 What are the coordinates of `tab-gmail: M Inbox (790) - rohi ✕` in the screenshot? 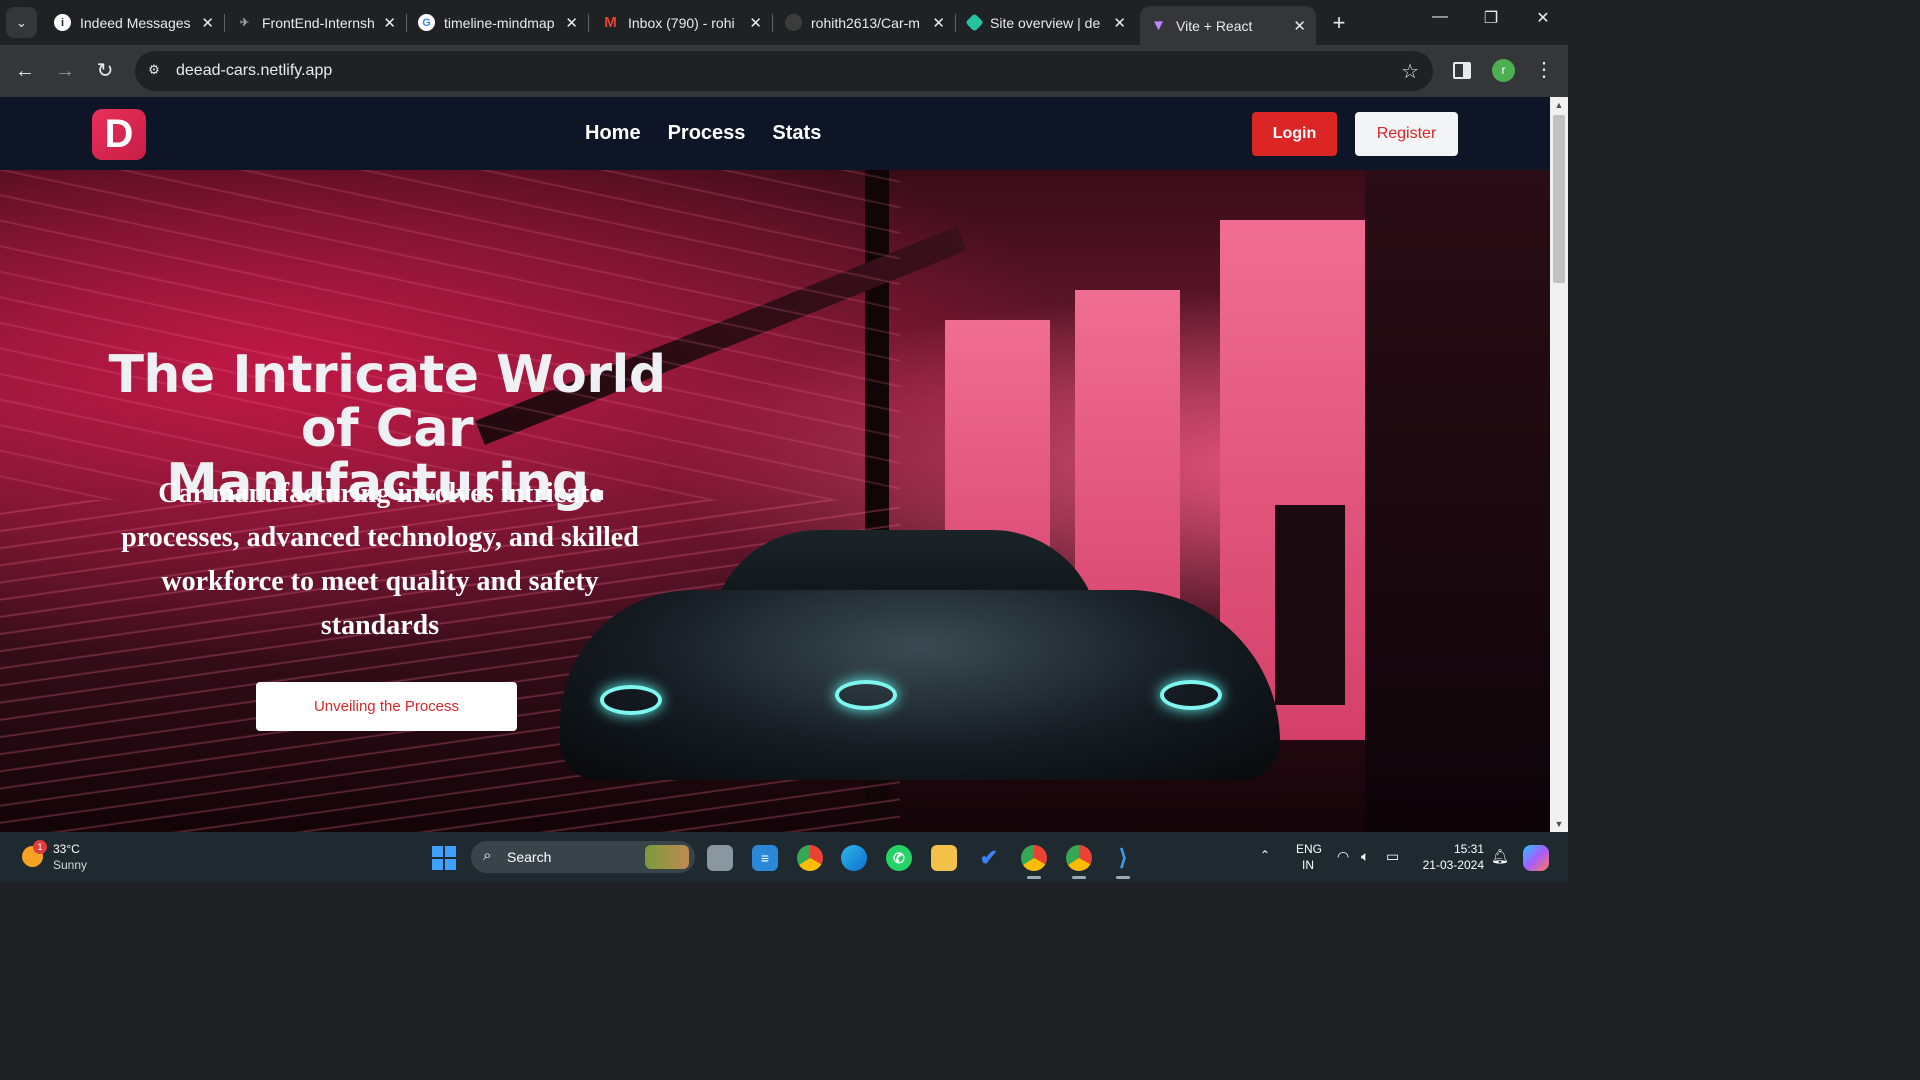 It's located at (682, 22).